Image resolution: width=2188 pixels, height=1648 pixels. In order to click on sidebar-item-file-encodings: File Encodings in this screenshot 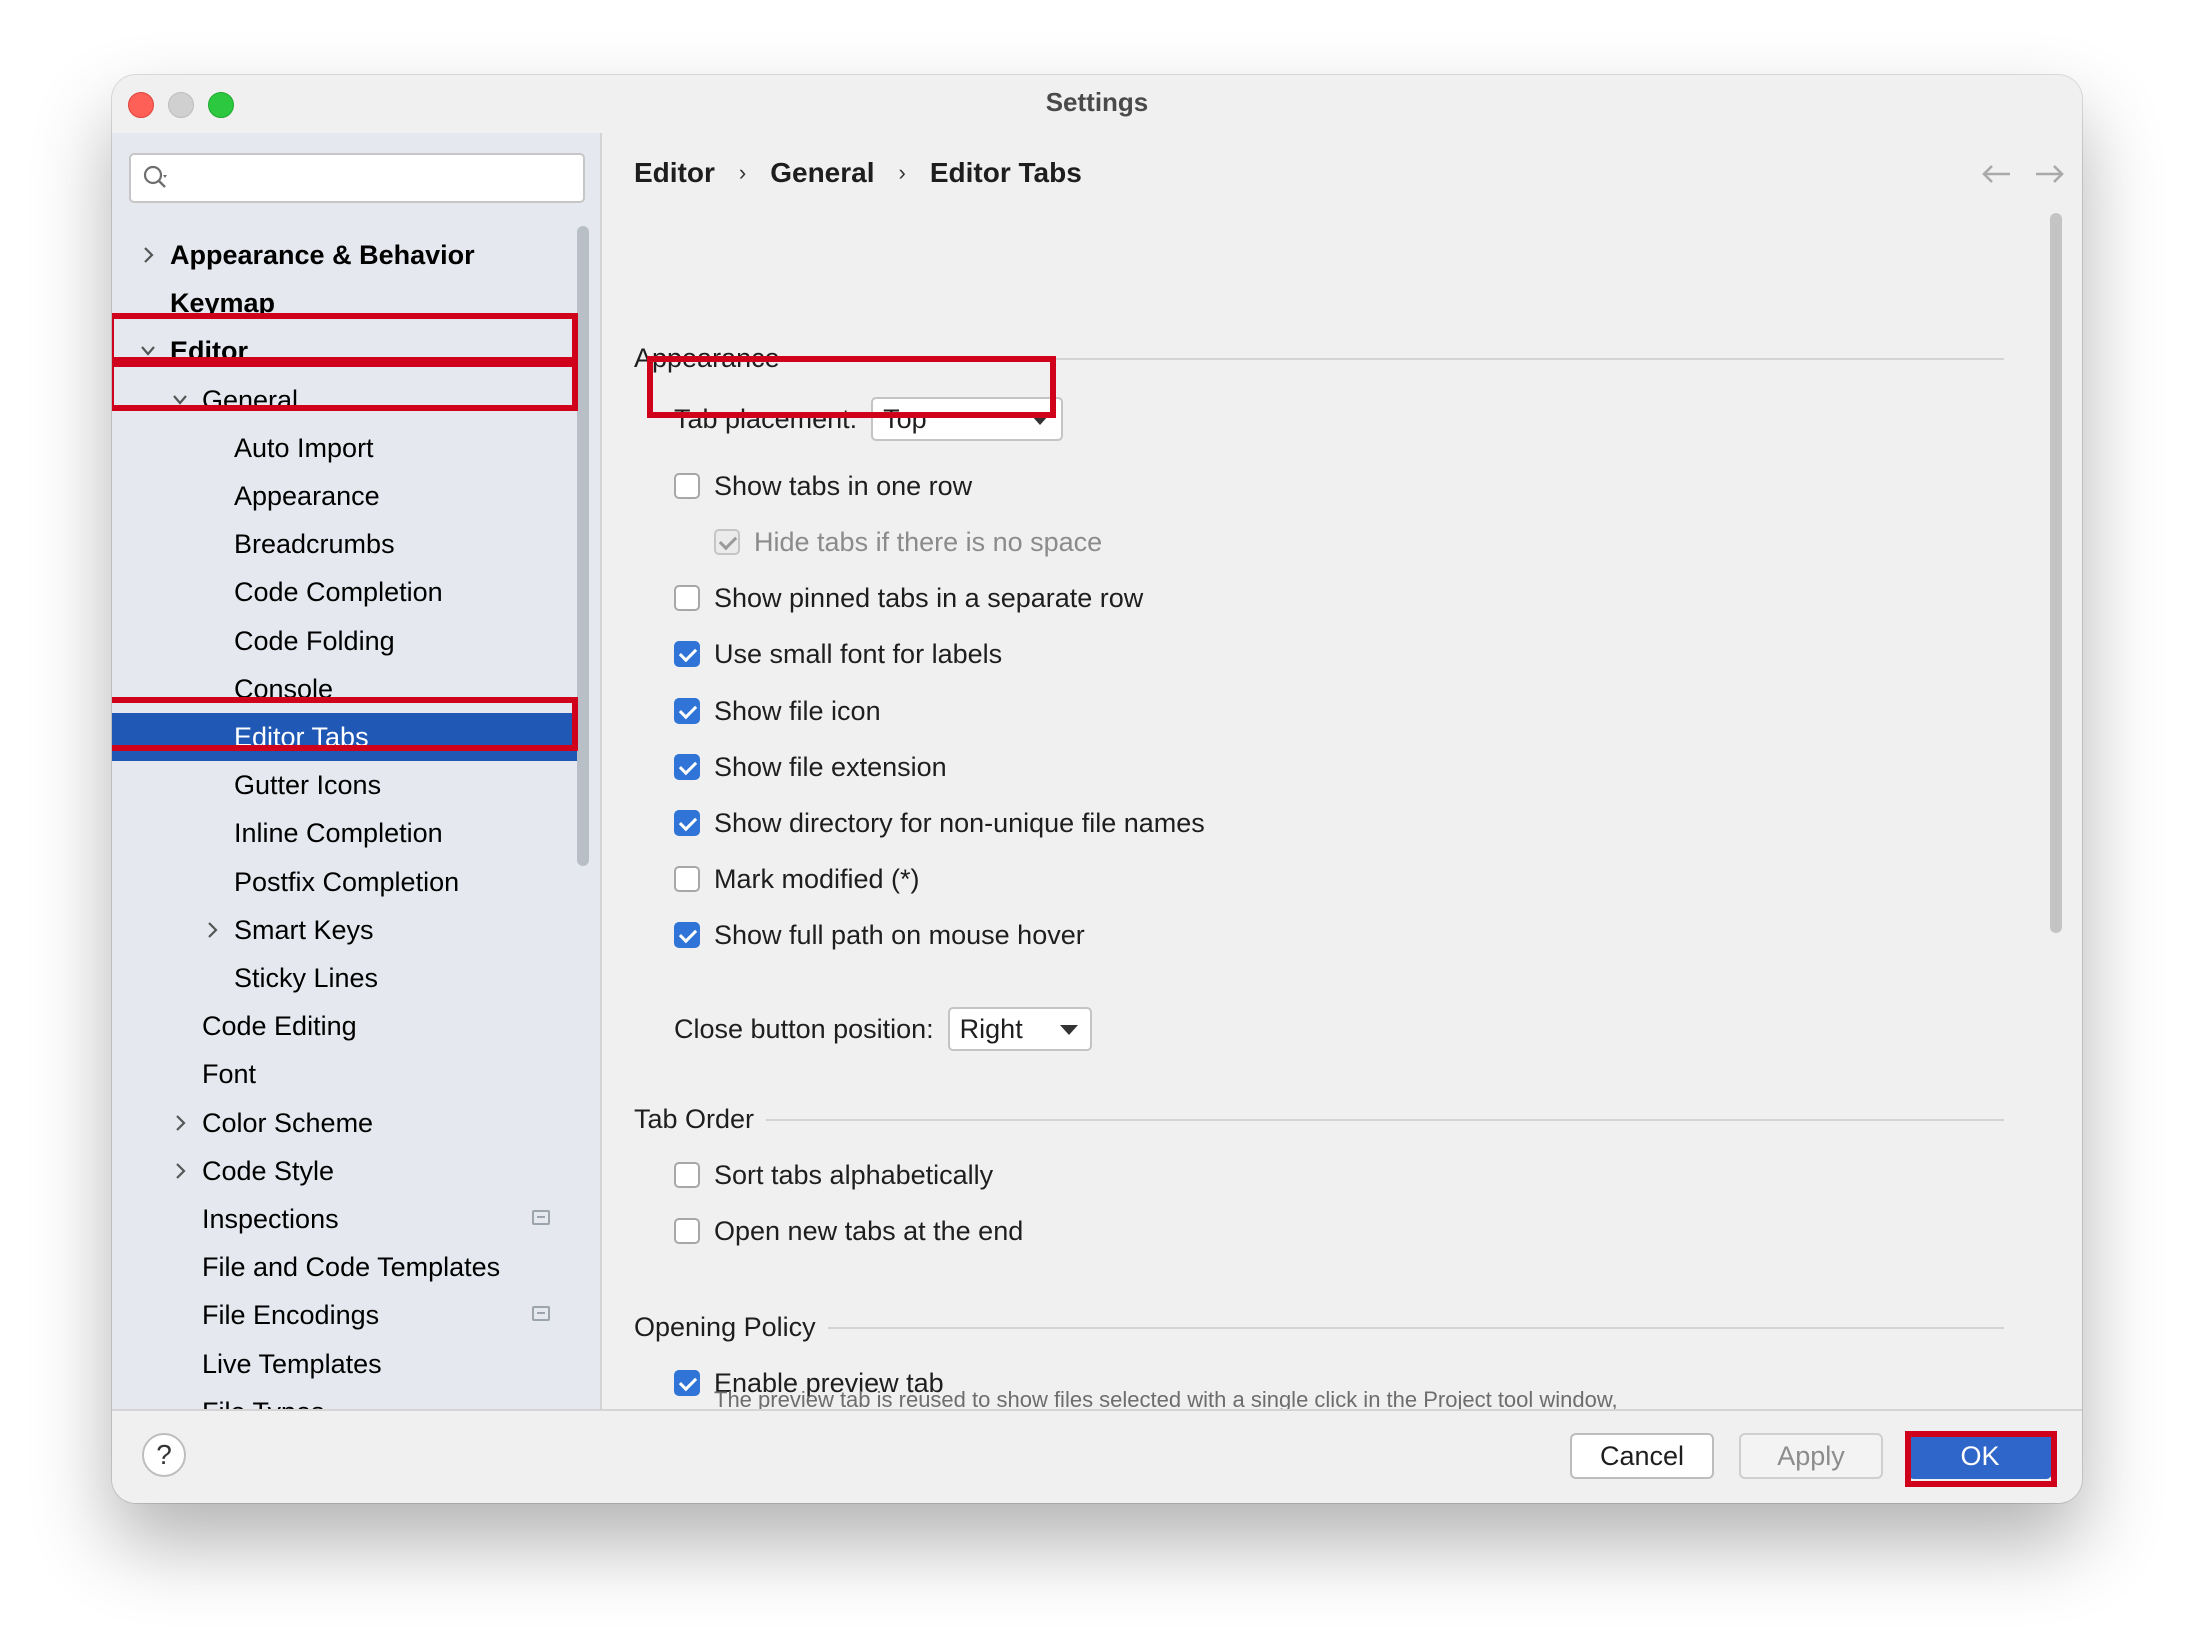, I will do `click(345, 1315)`.